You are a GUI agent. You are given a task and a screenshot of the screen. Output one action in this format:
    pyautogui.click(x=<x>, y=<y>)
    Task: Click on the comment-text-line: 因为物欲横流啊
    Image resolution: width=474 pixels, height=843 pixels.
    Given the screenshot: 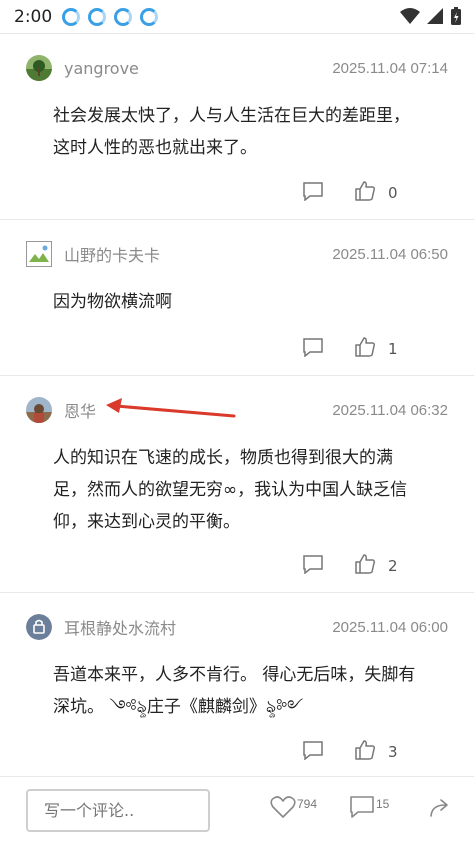 What is the action you would take?
    pyautogui.click(x=112, y=302)
    